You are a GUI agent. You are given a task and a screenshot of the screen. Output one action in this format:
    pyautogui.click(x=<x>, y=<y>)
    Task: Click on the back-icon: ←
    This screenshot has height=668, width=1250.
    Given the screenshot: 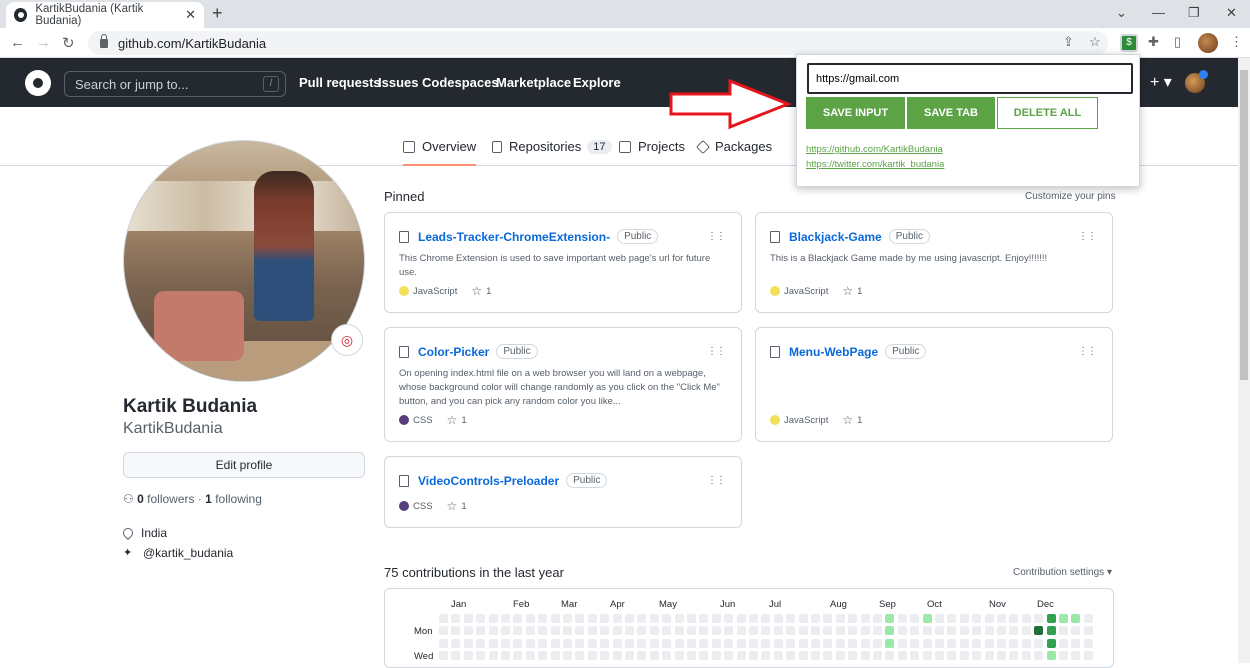 What is the action you would take?
    pyautogui.click(x=17, y=42)
    